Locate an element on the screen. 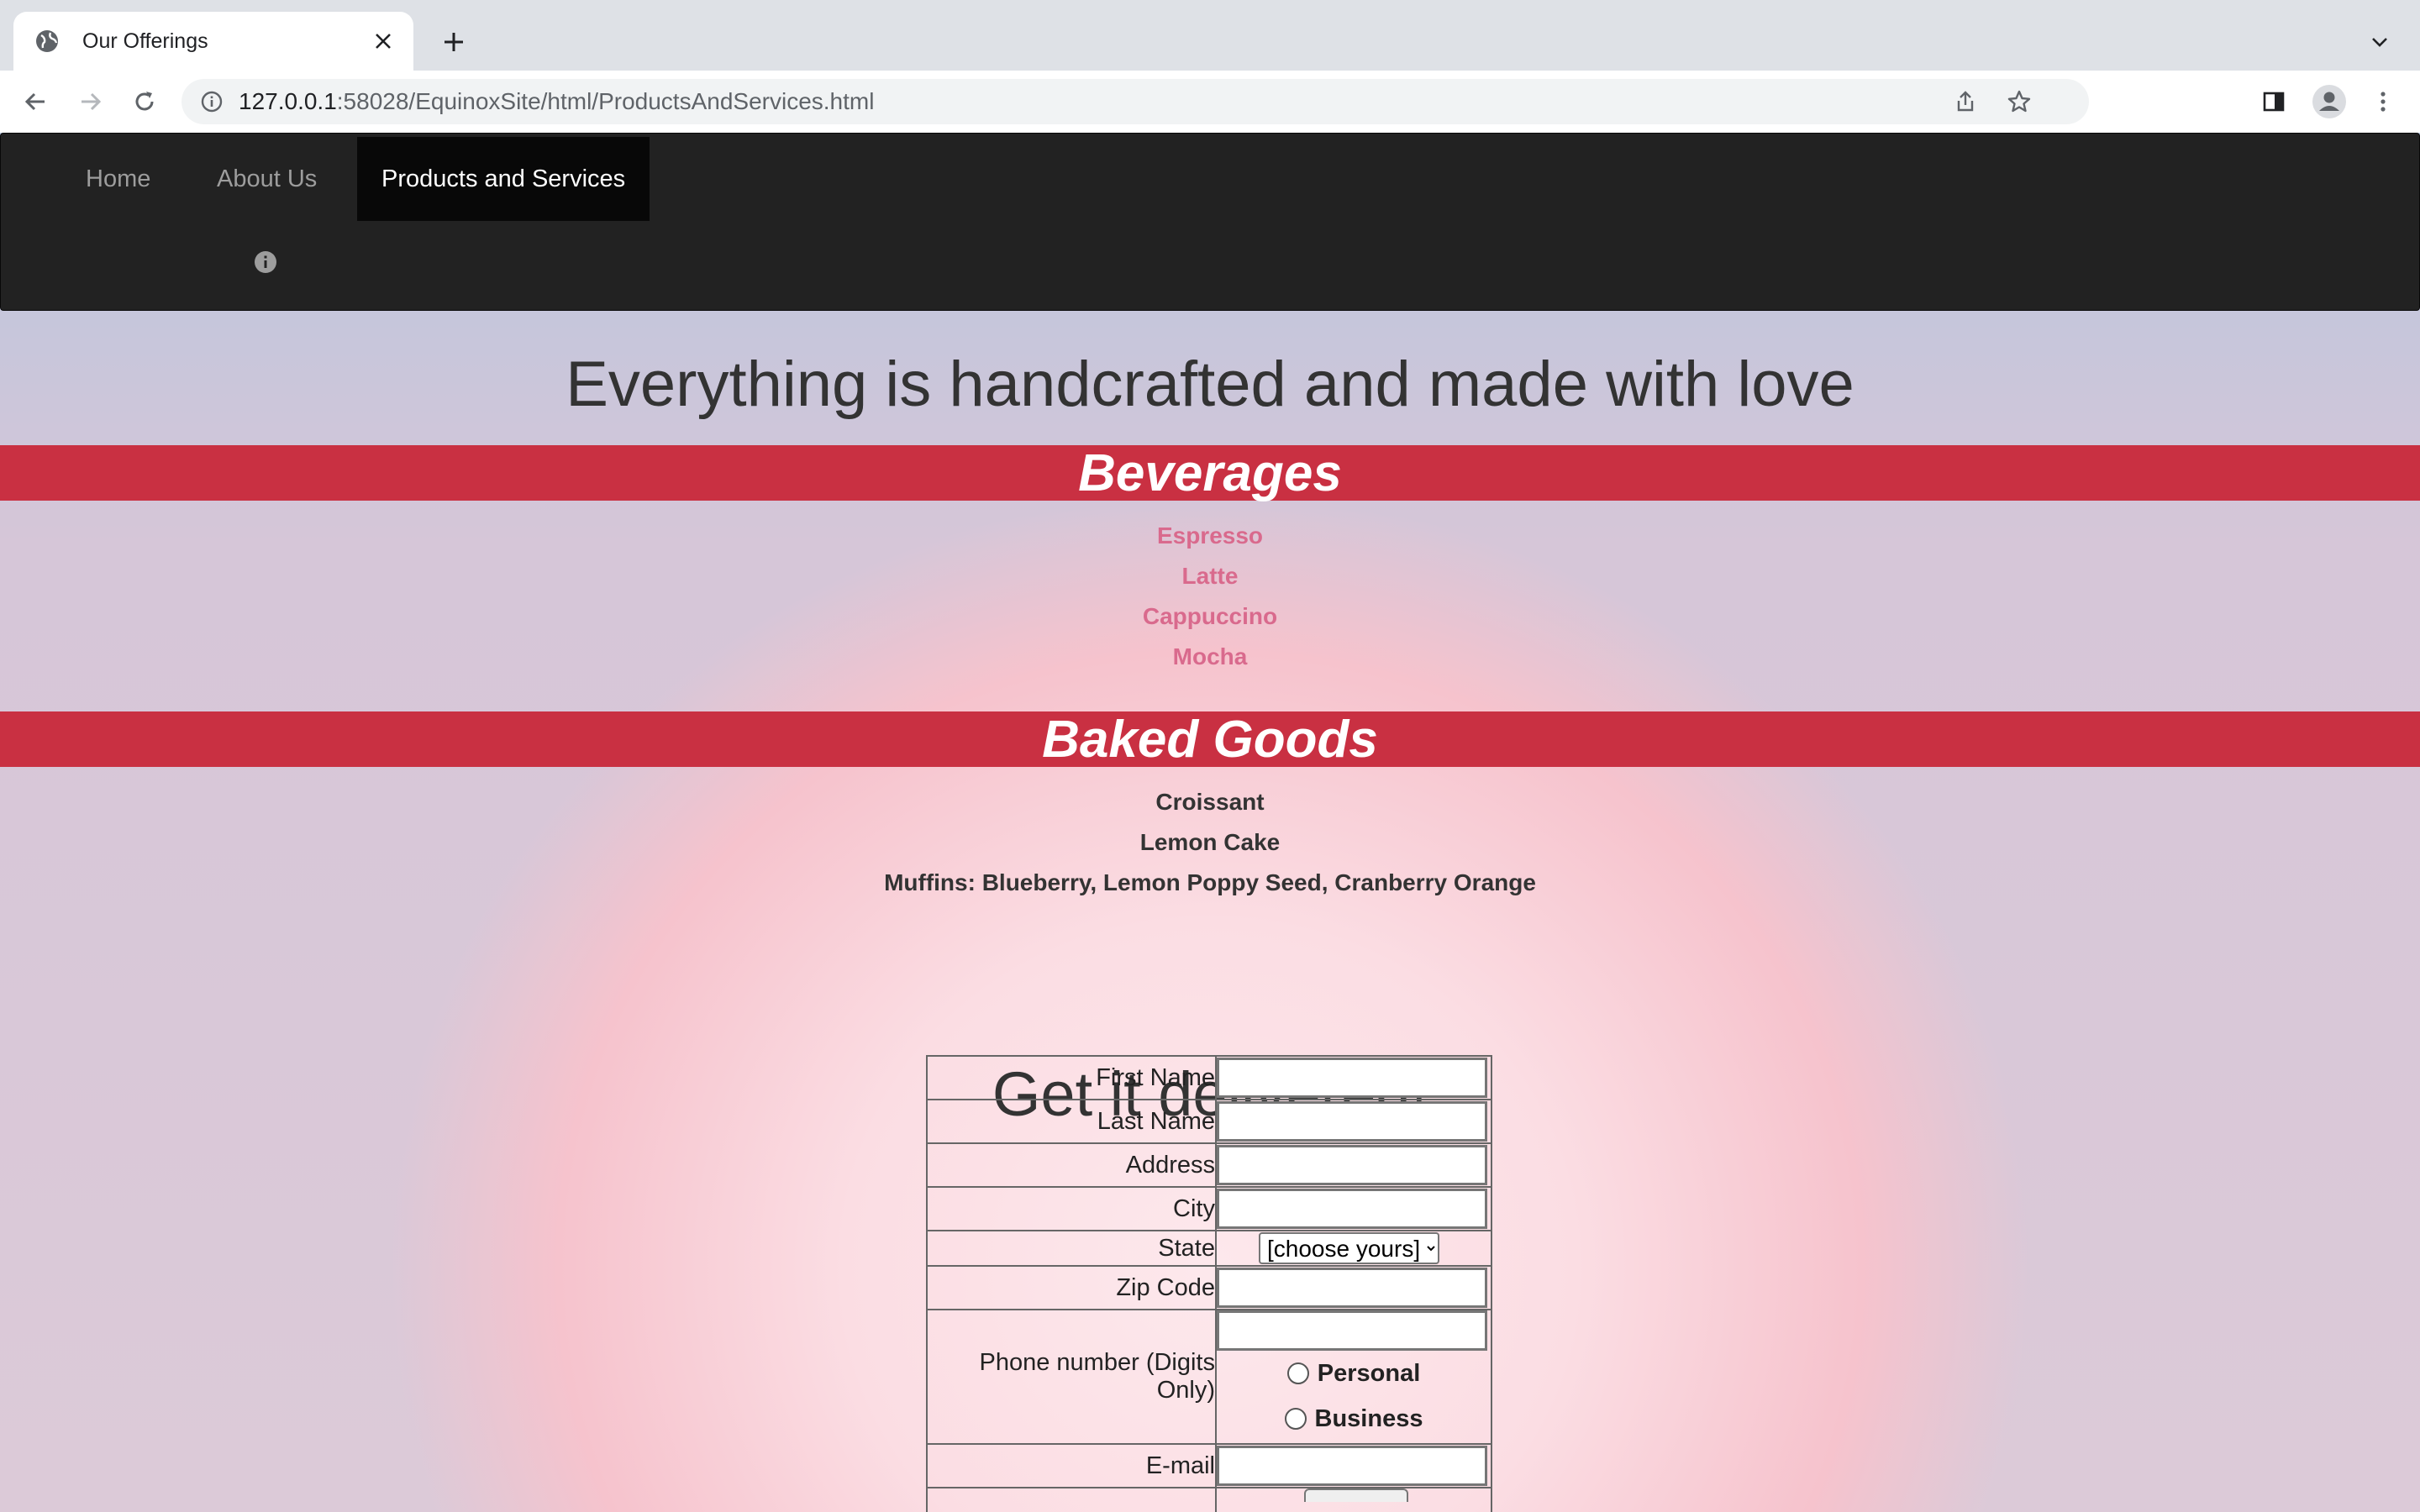 Image resolution: width=2420 pixels, height=1512 pixels. browser-tab: Our Offerings is located at coordinates (213, 41).